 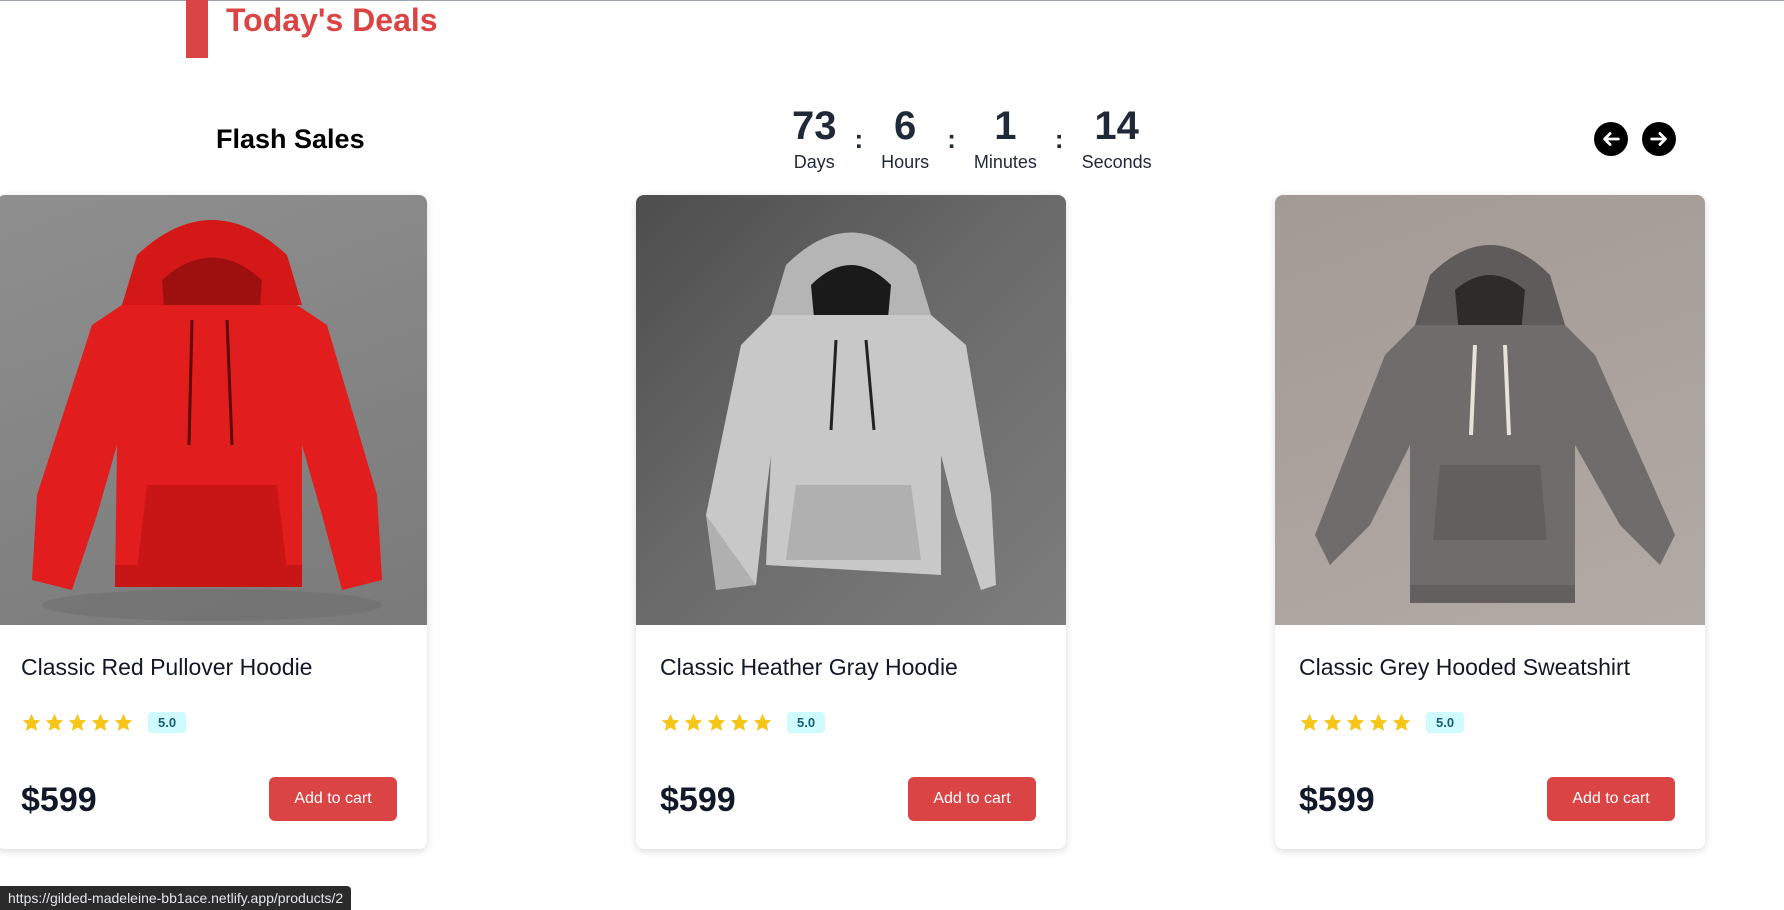 I want to click on timer-hours-value: 6, so click(x=905, y=126).